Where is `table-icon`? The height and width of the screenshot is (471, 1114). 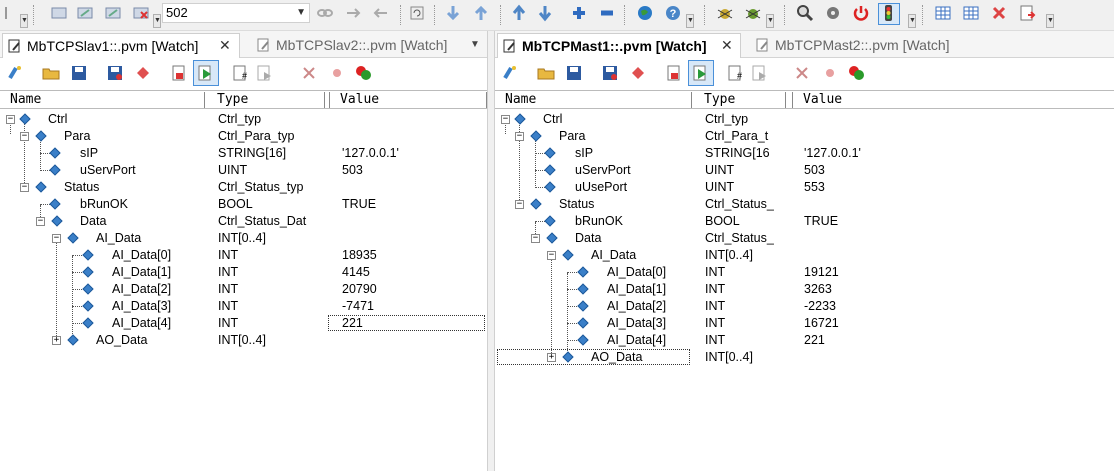
table-icon is located at coordinates (943, 13).